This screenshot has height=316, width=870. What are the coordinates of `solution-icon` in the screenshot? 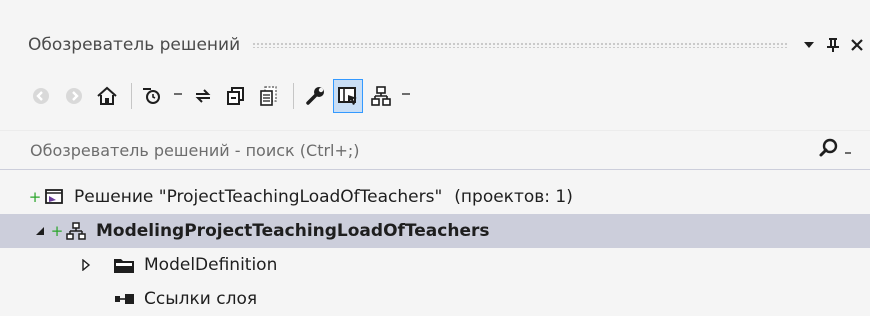 It's located at (54, 197).